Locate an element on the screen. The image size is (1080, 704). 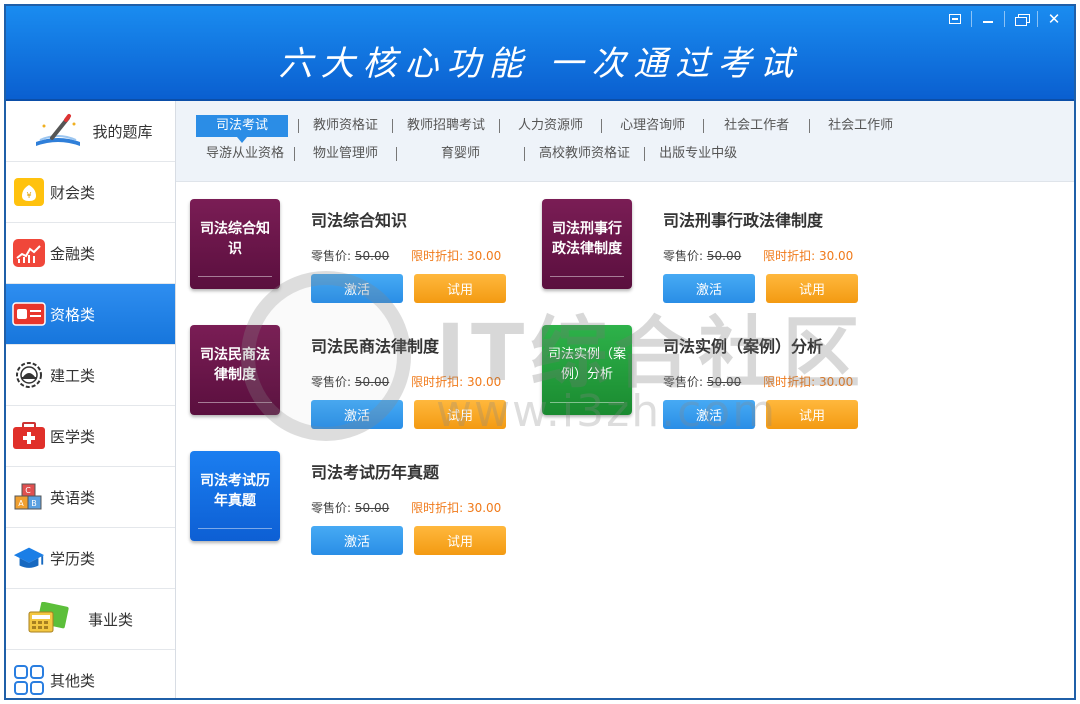
medical-kit-icon is located at coordinates (29, 436).